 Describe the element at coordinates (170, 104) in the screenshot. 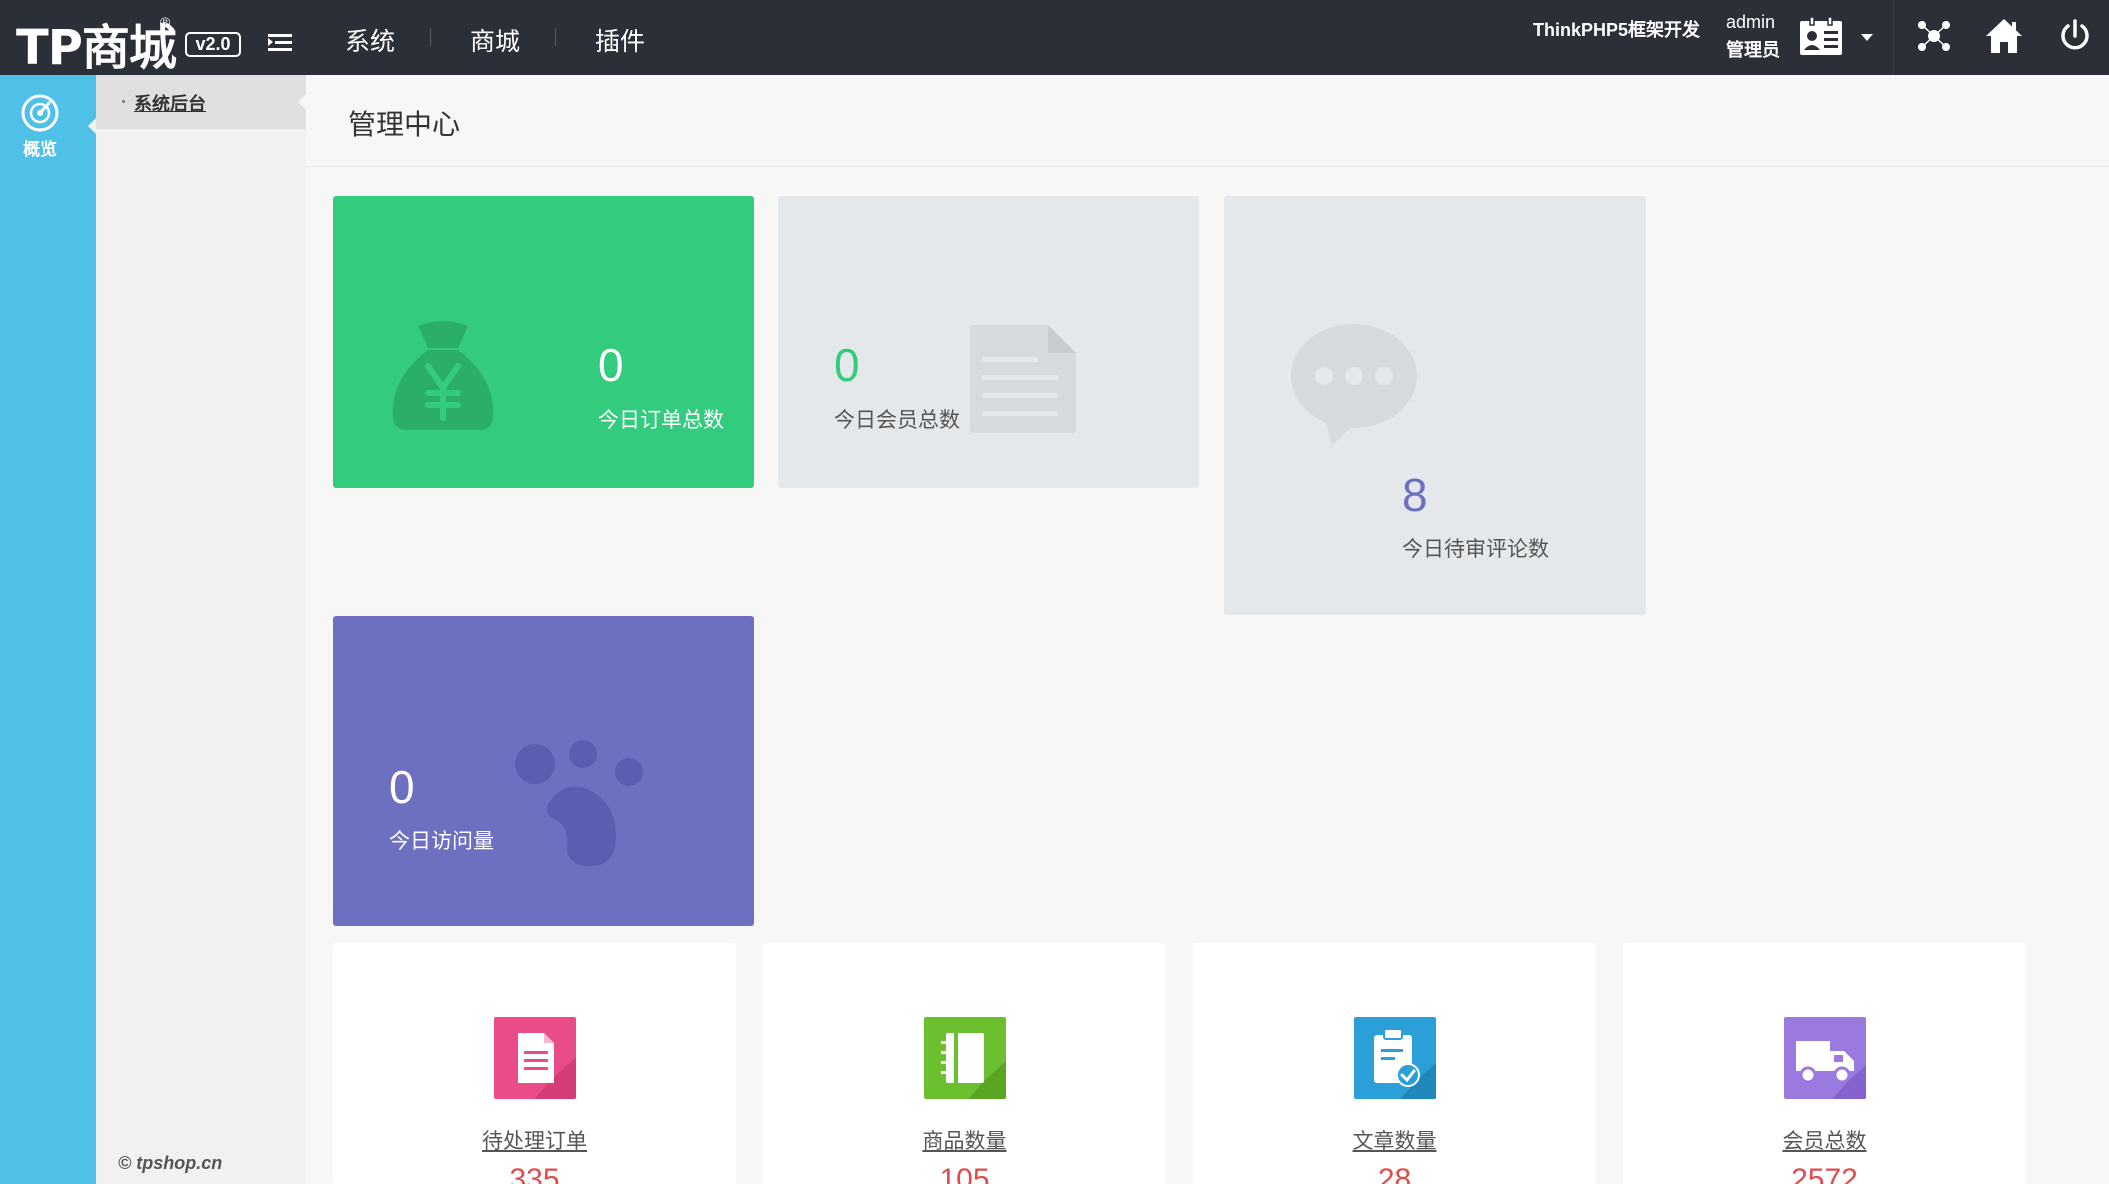

I see `sidebar-item-label: 系统后台` at that location.